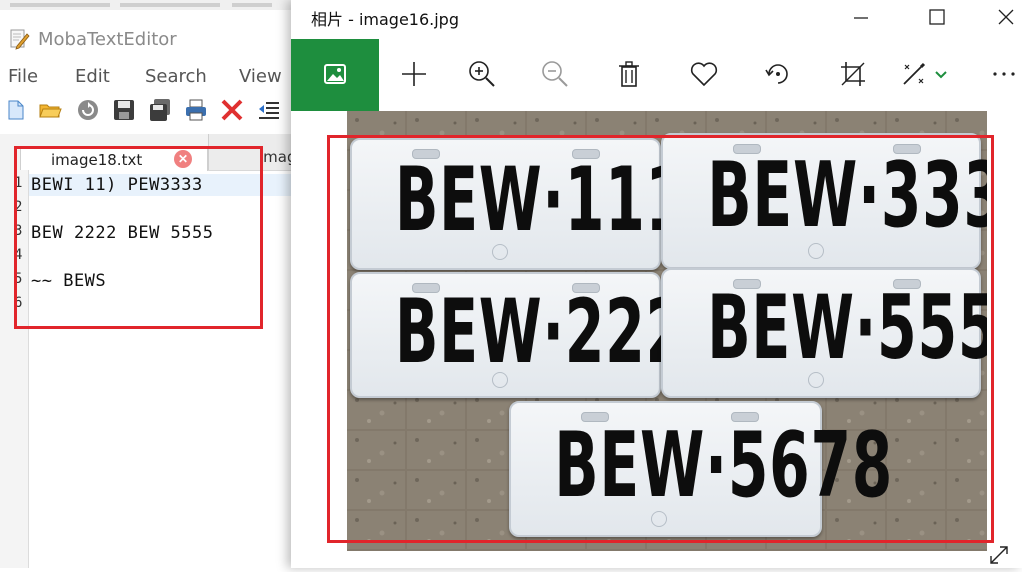 This screenshot has width=1022, height=572. Describe the element at coordinates (138, 237) in the screenshot. I see `editor-highlight-box` at that location.